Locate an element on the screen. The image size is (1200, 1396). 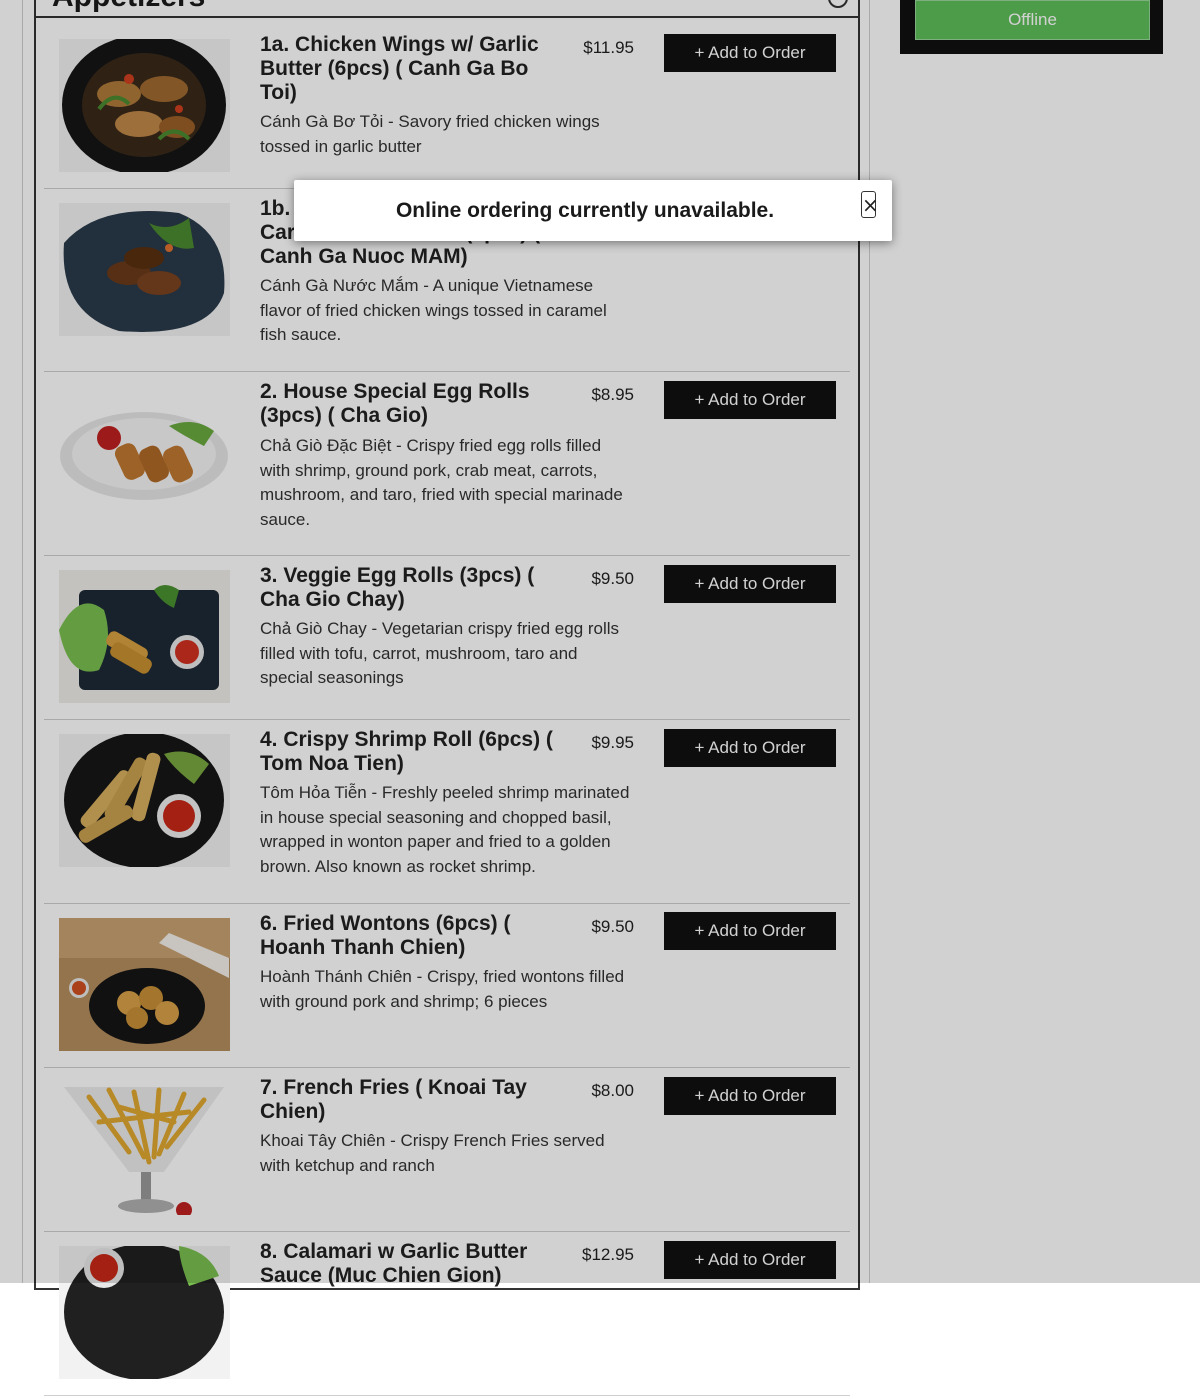
close-button: × is located at coordinates (870, 204).